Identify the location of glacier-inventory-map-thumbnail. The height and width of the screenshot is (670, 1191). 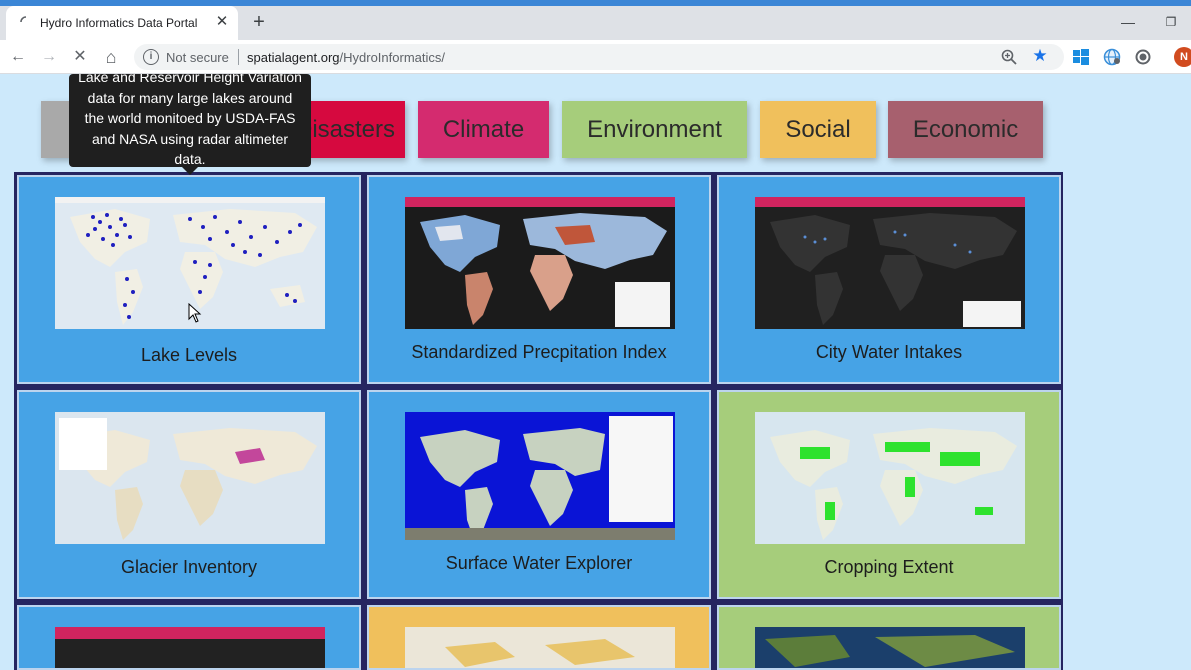
(190, 478).